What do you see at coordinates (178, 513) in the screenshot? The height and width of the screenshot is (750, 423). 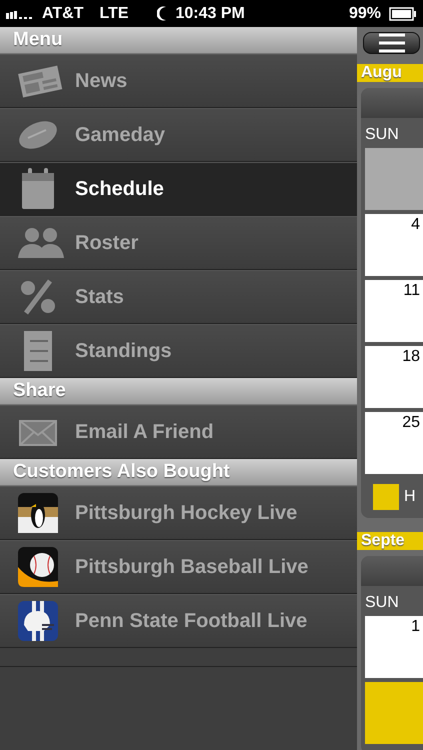 I see `menu-item: Pittsburgh Hockey Live` at bounding box center [178, 513].